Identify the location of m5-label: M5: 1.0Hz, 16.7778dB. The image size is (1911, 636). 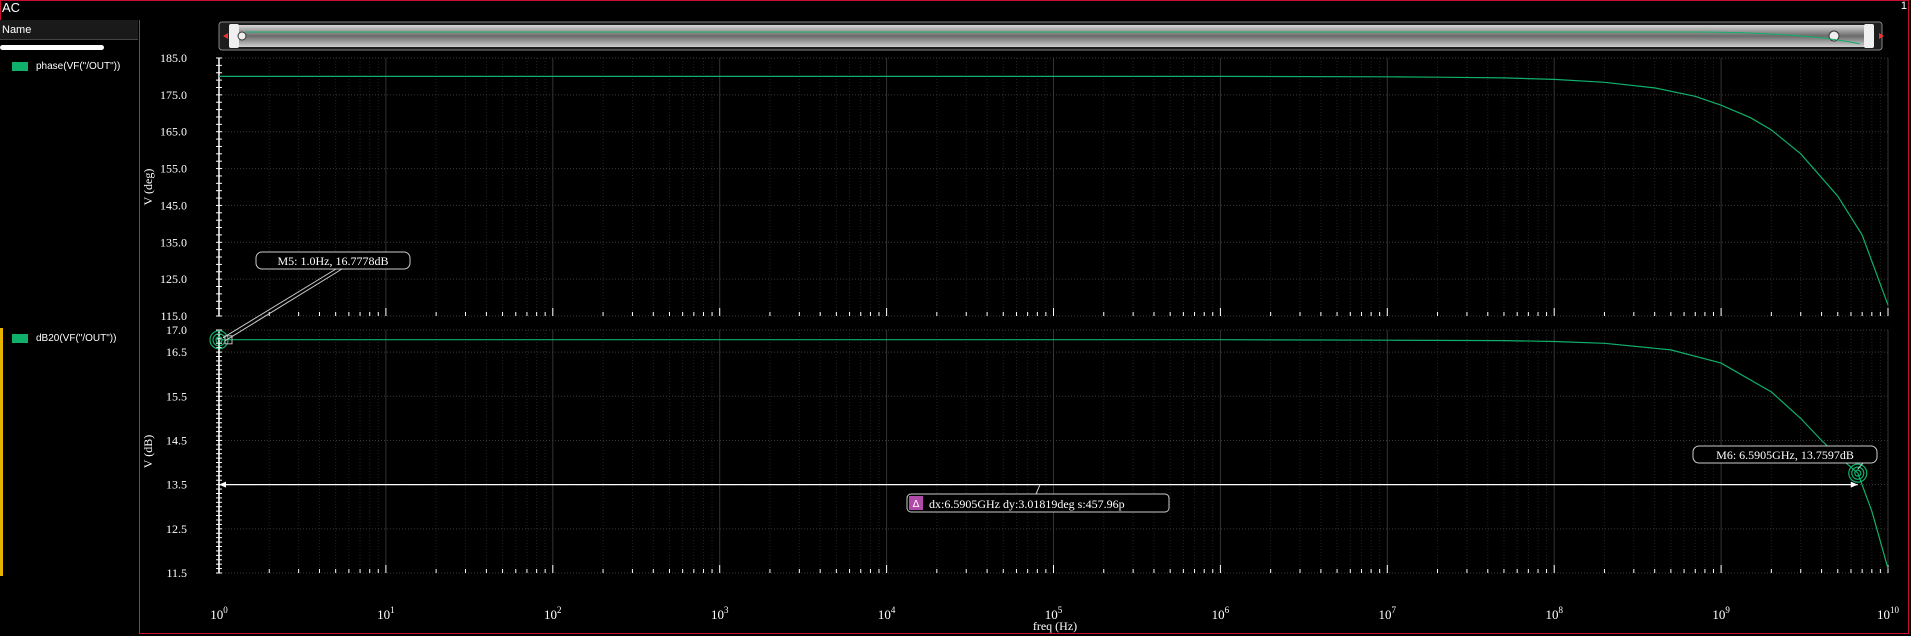
(333, 261).